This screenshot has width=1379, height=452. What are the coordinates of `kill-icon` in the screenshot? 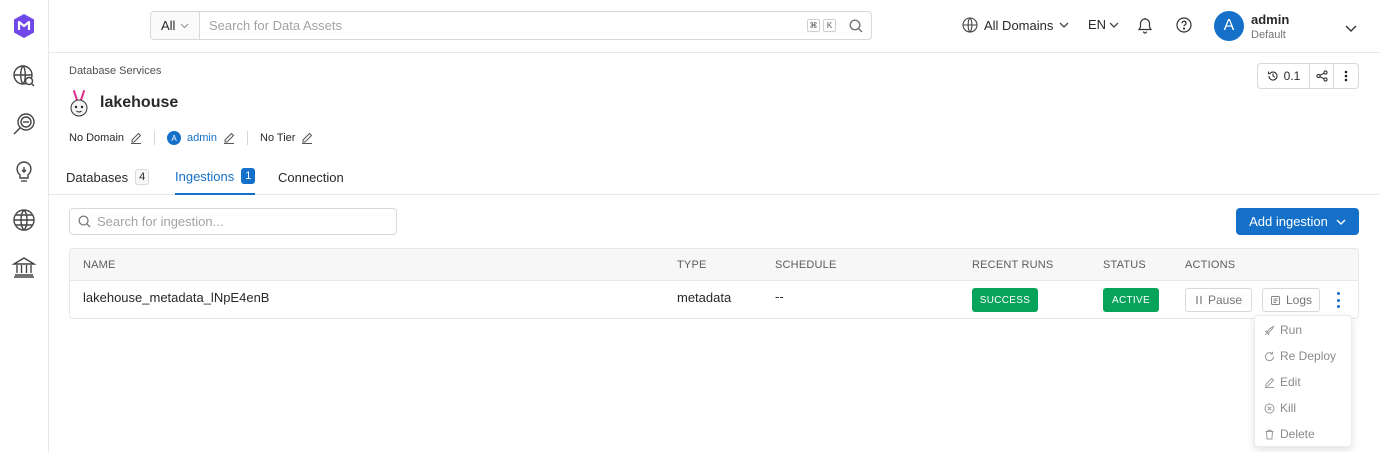 It's located at (1269, 408).